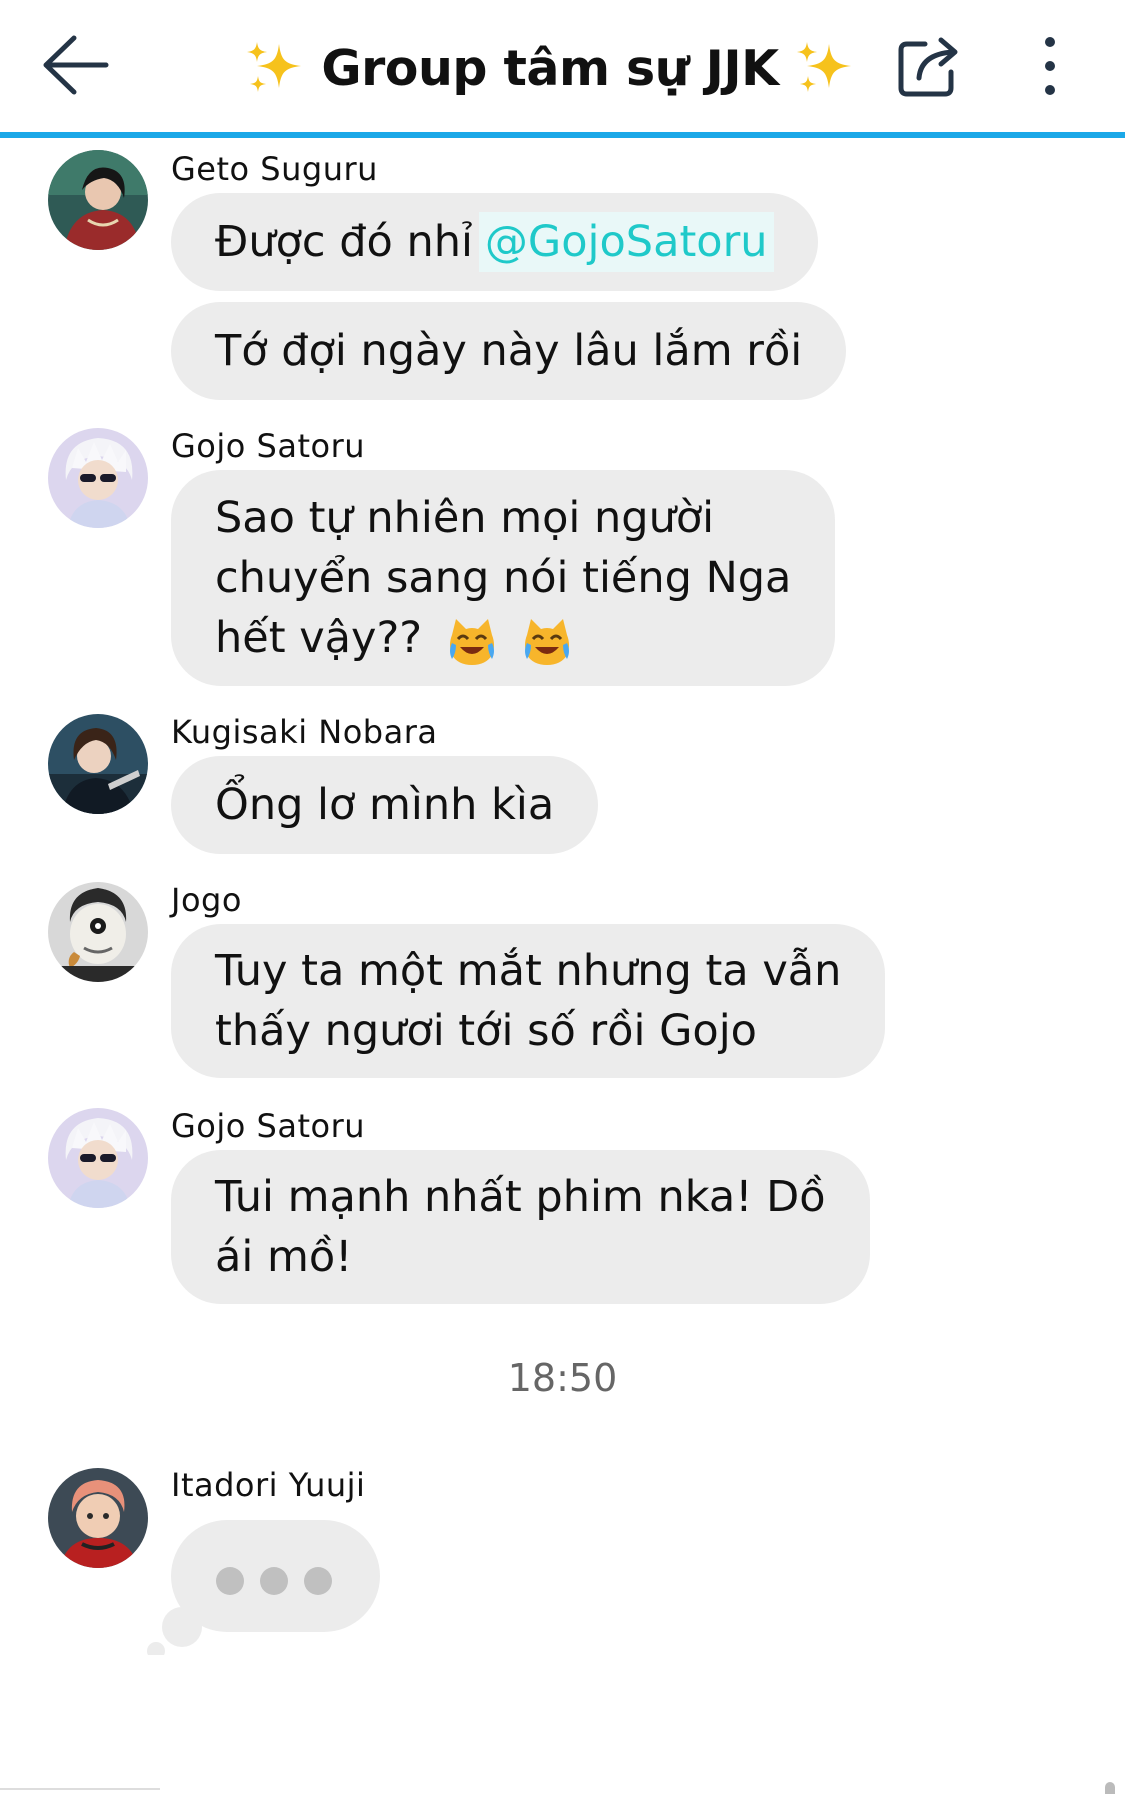 This screenshot has width=1125, height=1794. I want to click on bottom-divider, so click(80, 1789).